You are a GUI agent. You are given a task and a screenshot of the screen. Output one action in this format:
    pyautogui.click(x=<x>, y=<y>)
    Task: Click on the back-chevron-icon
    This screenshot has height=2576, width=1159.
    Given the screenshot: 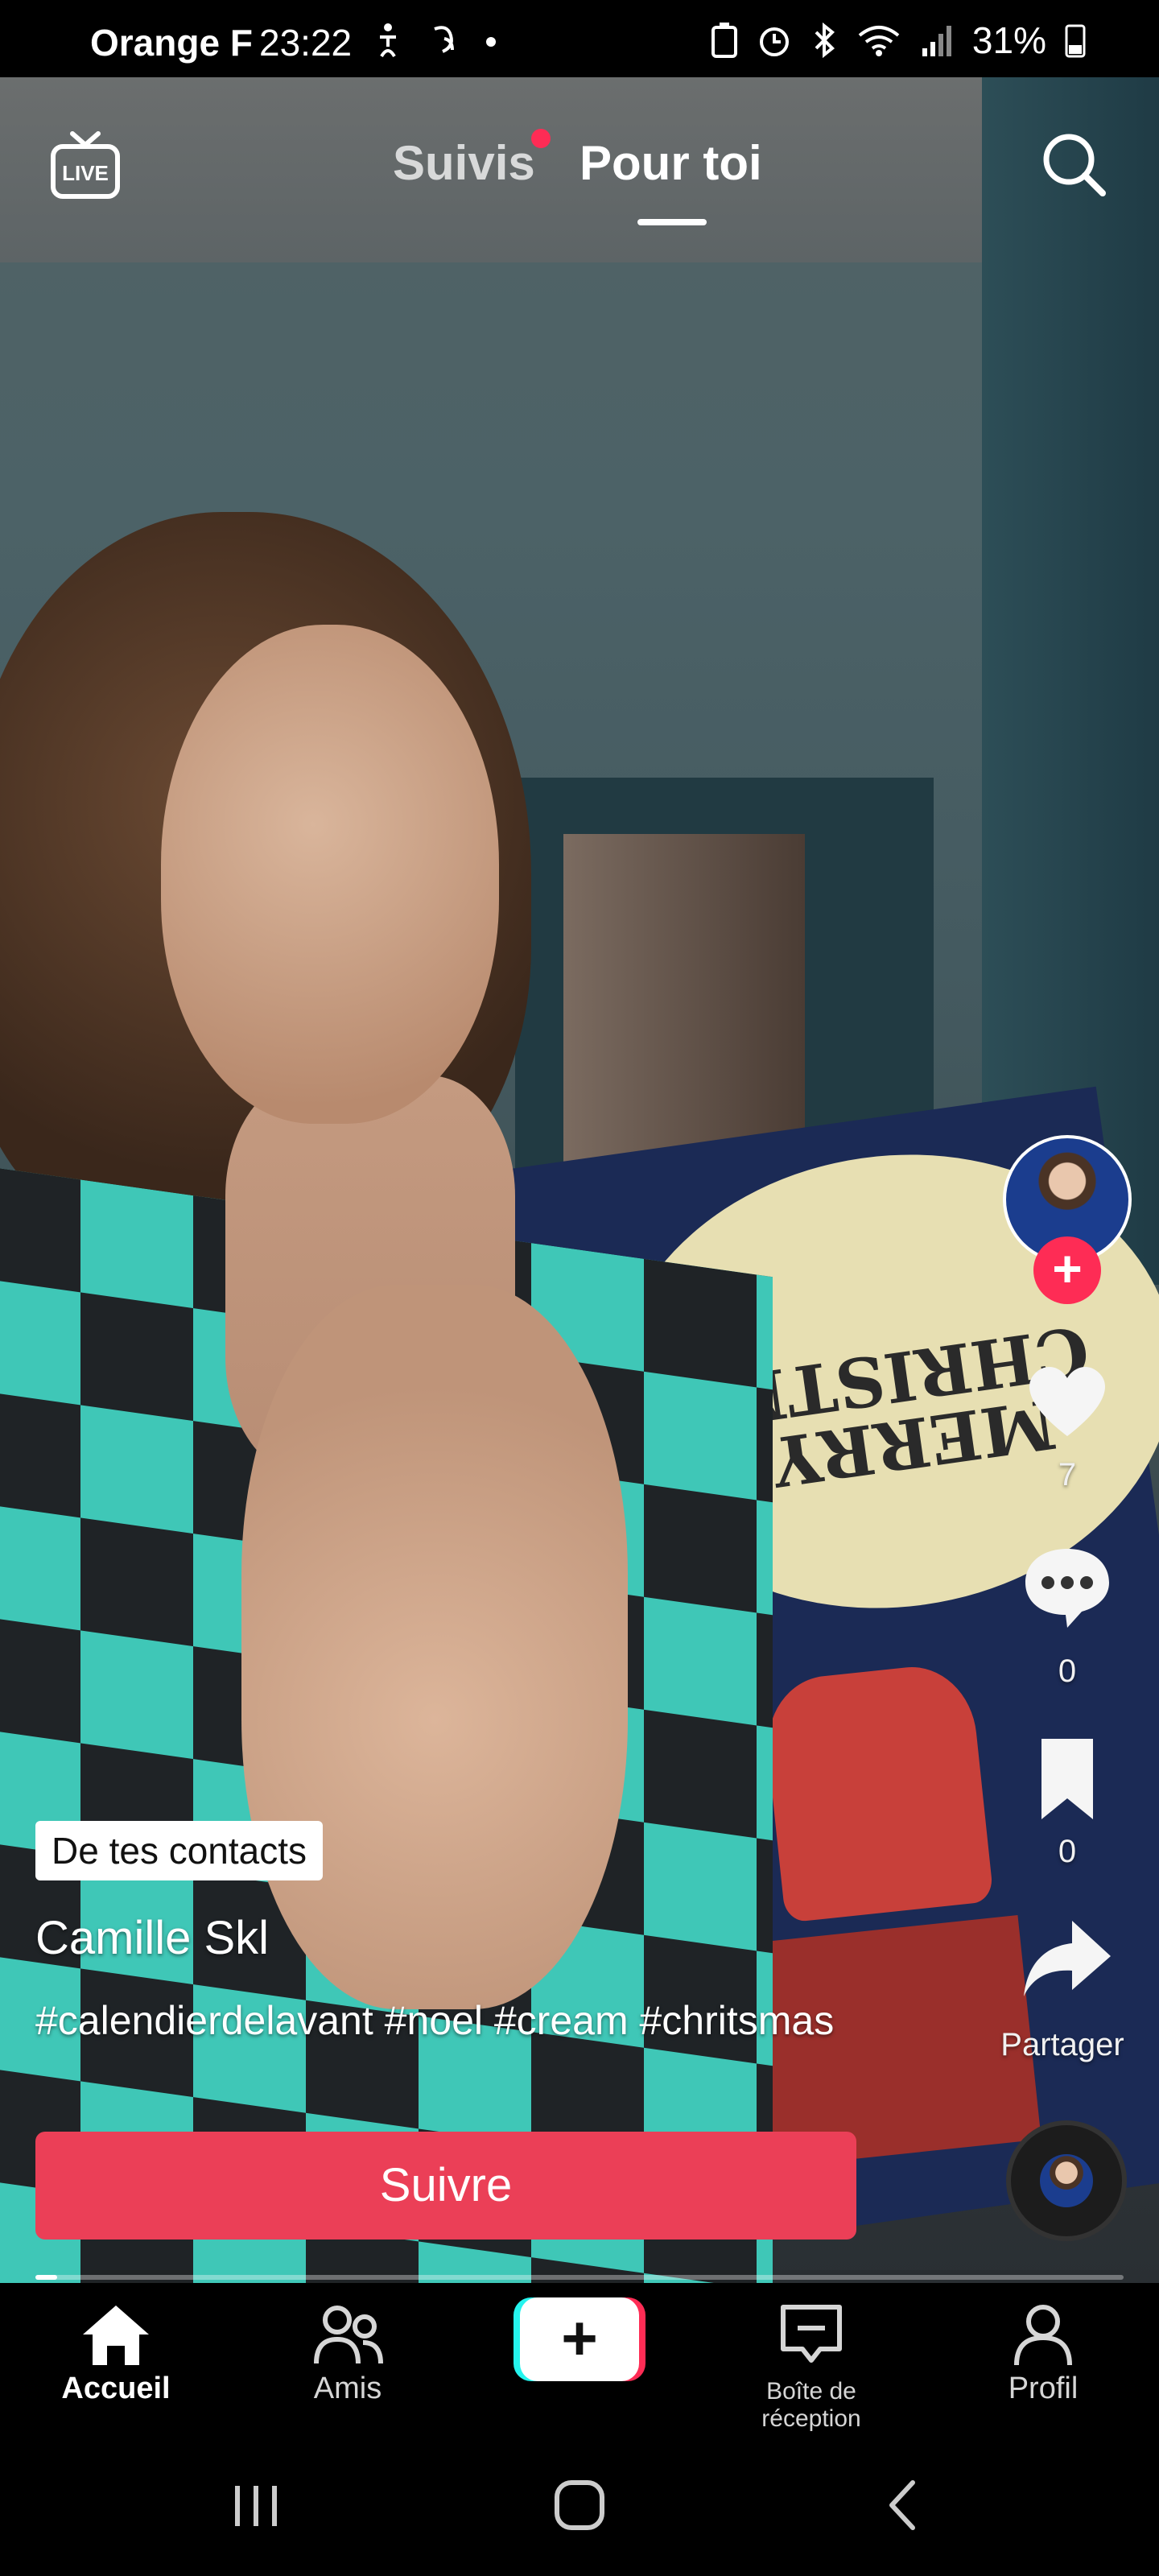 What is the action you would take?
    pyautogui.click(x=902, y=2505)
    